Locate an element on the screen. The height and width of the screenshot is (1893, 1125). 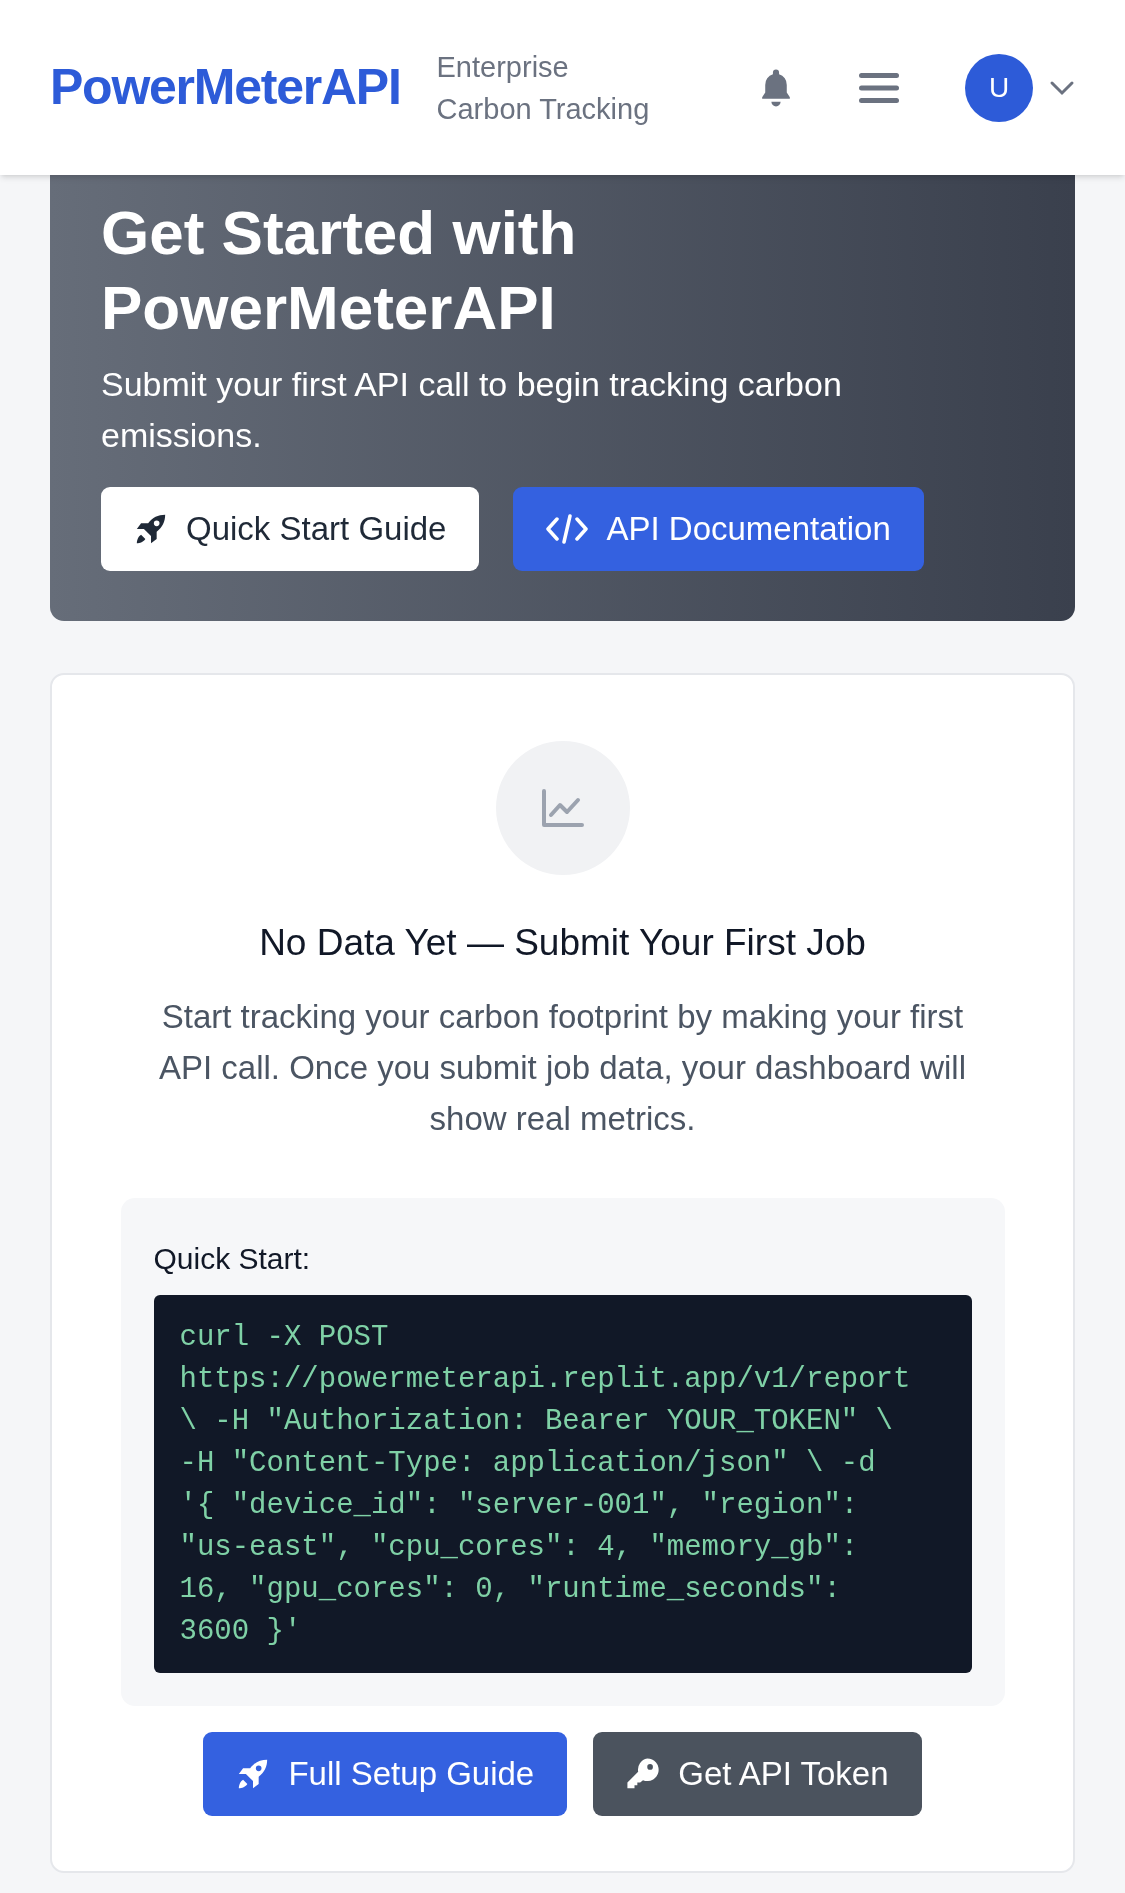
hero-title: Get Started with PowerMeterAPI is located at coordinates (339, 270).